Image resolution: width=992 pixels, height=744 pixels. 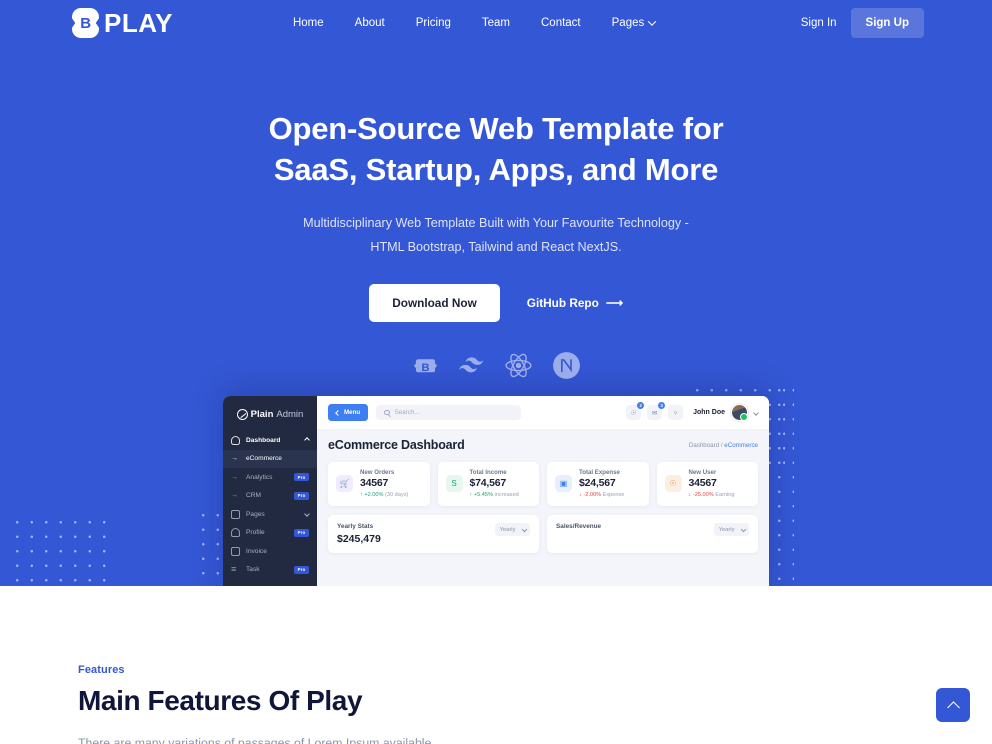 What do you see at coordinates (387, 412) in the screenshot?
I see `search-icon` at bounding box center [387, 412].